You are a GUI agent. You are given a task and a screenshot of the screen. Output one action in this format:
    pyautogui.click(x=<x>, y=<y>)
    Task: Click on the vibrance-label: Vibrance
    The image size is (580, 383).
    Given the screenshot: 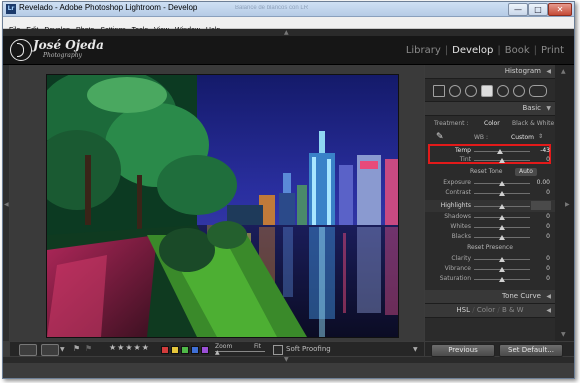 What is the action you would take?
    pyautogui.click(x=457, y=268)
    